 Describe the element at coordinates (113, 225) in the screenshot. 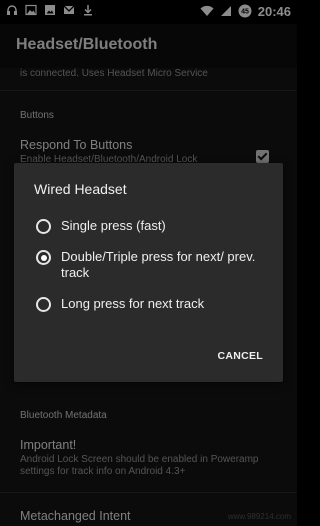

I see `option-label: Single press (fast)` at that location.